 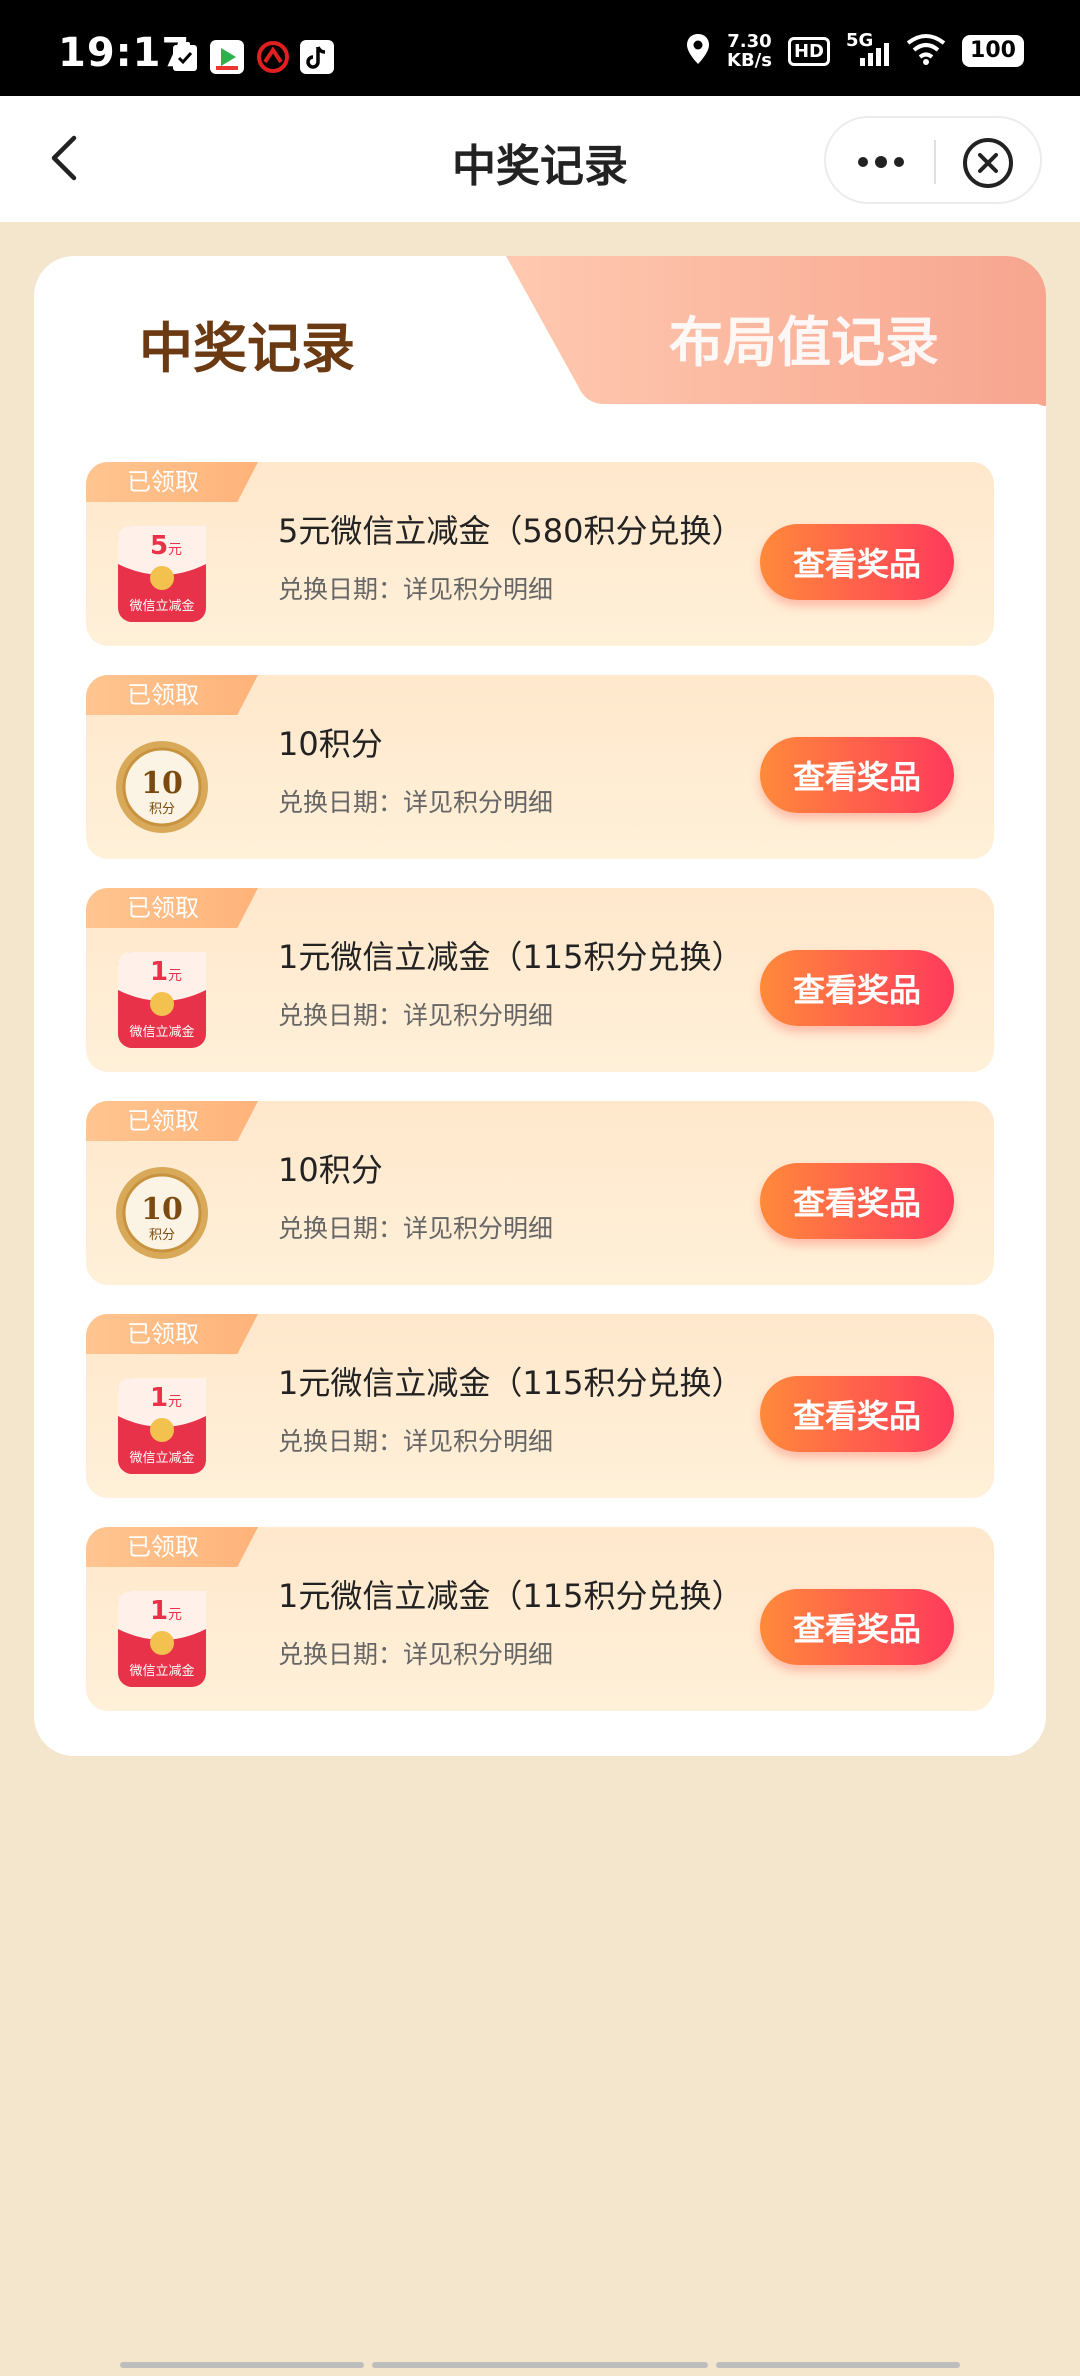 What do you see at coordinates (247, 343) in the screenshot?
I see `tab-prize-records: 中奖记录` at bounding box center [247, 343].